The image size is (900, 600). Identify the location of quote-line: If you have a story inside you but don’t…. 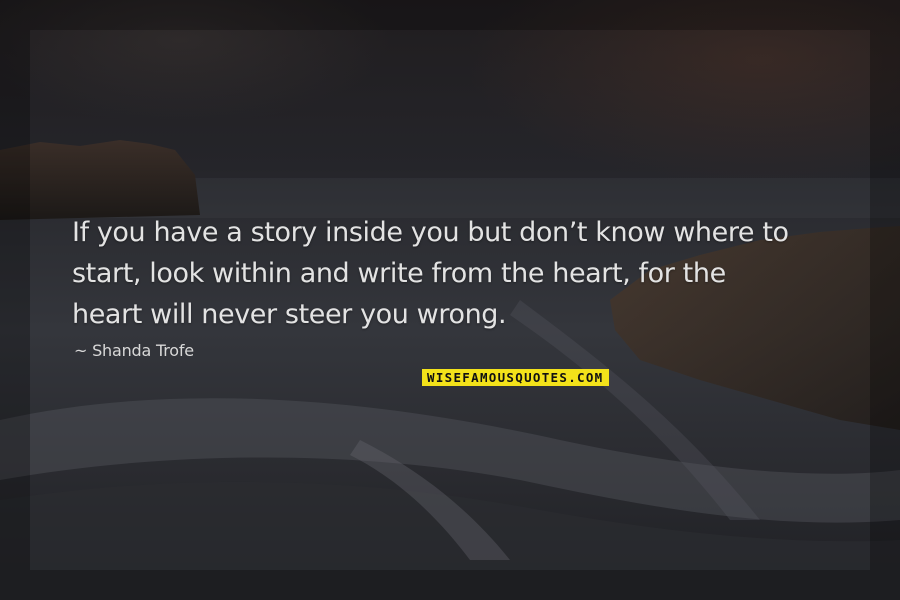
(430, 232).